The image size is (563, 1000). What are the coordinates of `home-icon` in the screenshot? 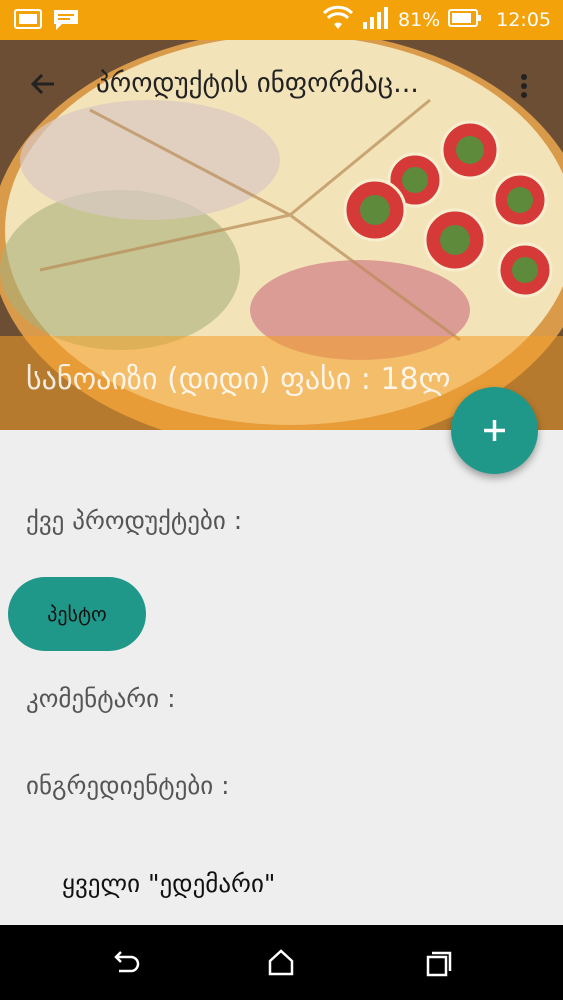 It's located at (281, 963).